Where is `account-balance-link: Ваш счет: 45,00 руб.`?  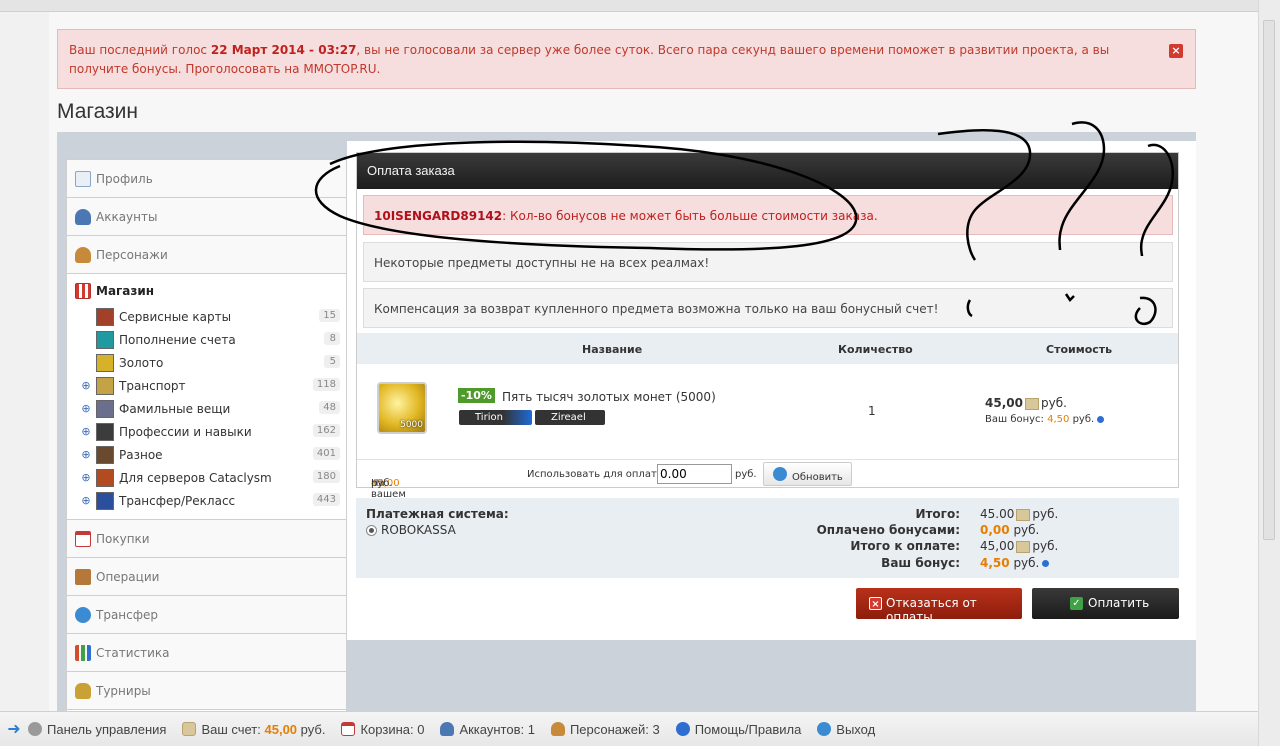 account-balance-link: Ваш счет: 45,00 руб. is located at coordinates (253, 729).